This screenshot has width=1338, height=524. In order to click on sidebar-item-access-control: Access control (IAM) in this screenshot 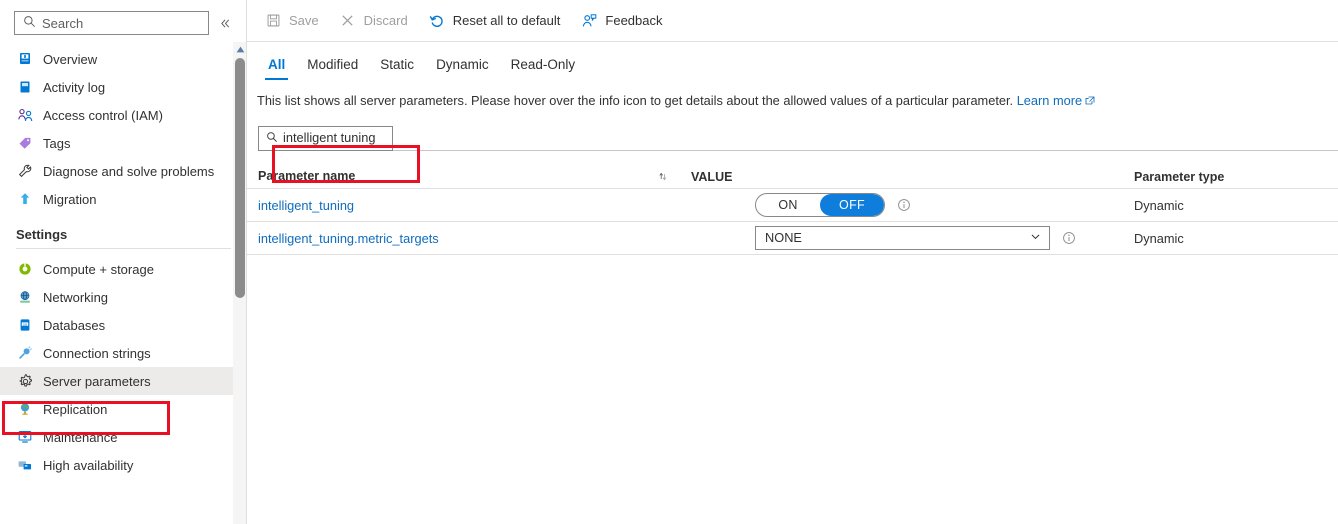, I will do `click(123, 115)`.